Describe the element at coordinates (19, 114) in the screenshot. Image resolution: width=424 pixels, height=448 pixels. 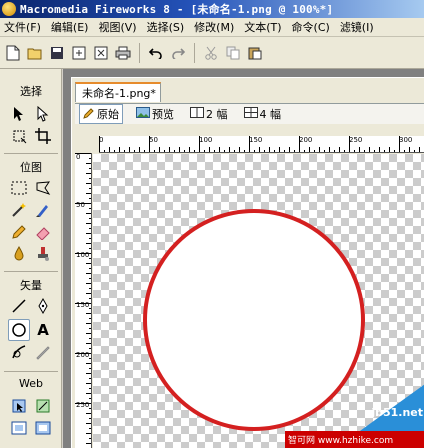
I see `pointer-tool-icon` at that location.